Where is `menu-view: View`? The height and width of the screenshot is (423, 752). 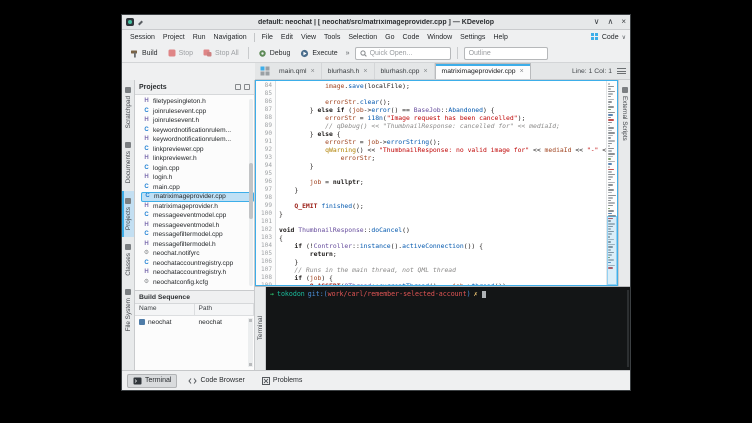
menu-view: View is located at coordinates (308, 37).